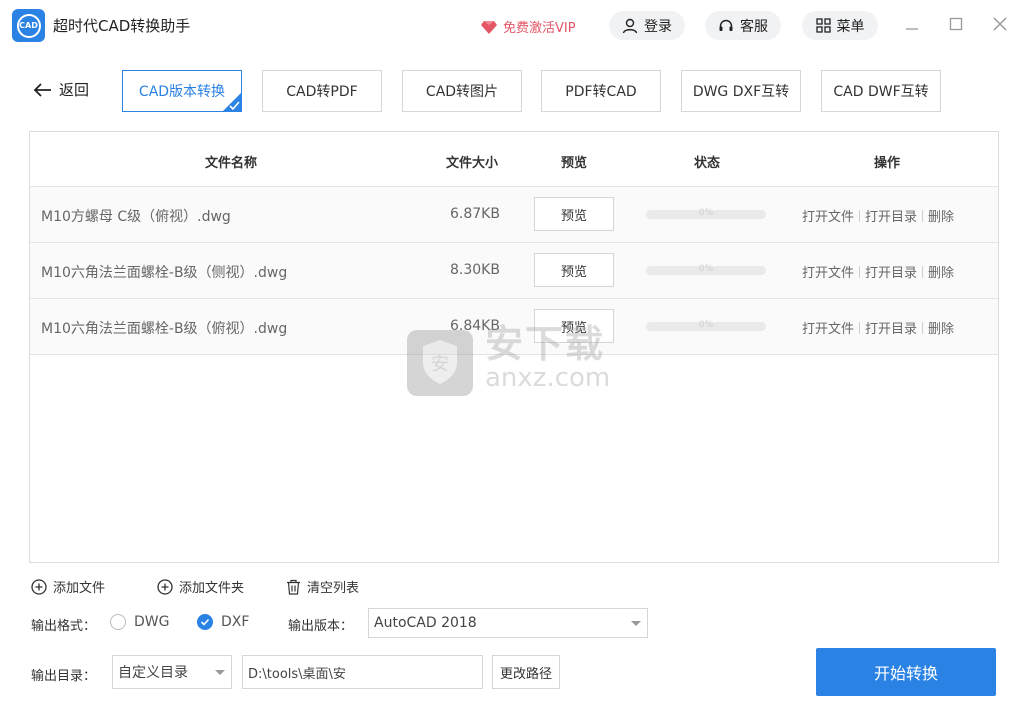 This screenshot has height=724, width=1028. I want to click on vip-label: 免费激活VIP, so click(539, 28).